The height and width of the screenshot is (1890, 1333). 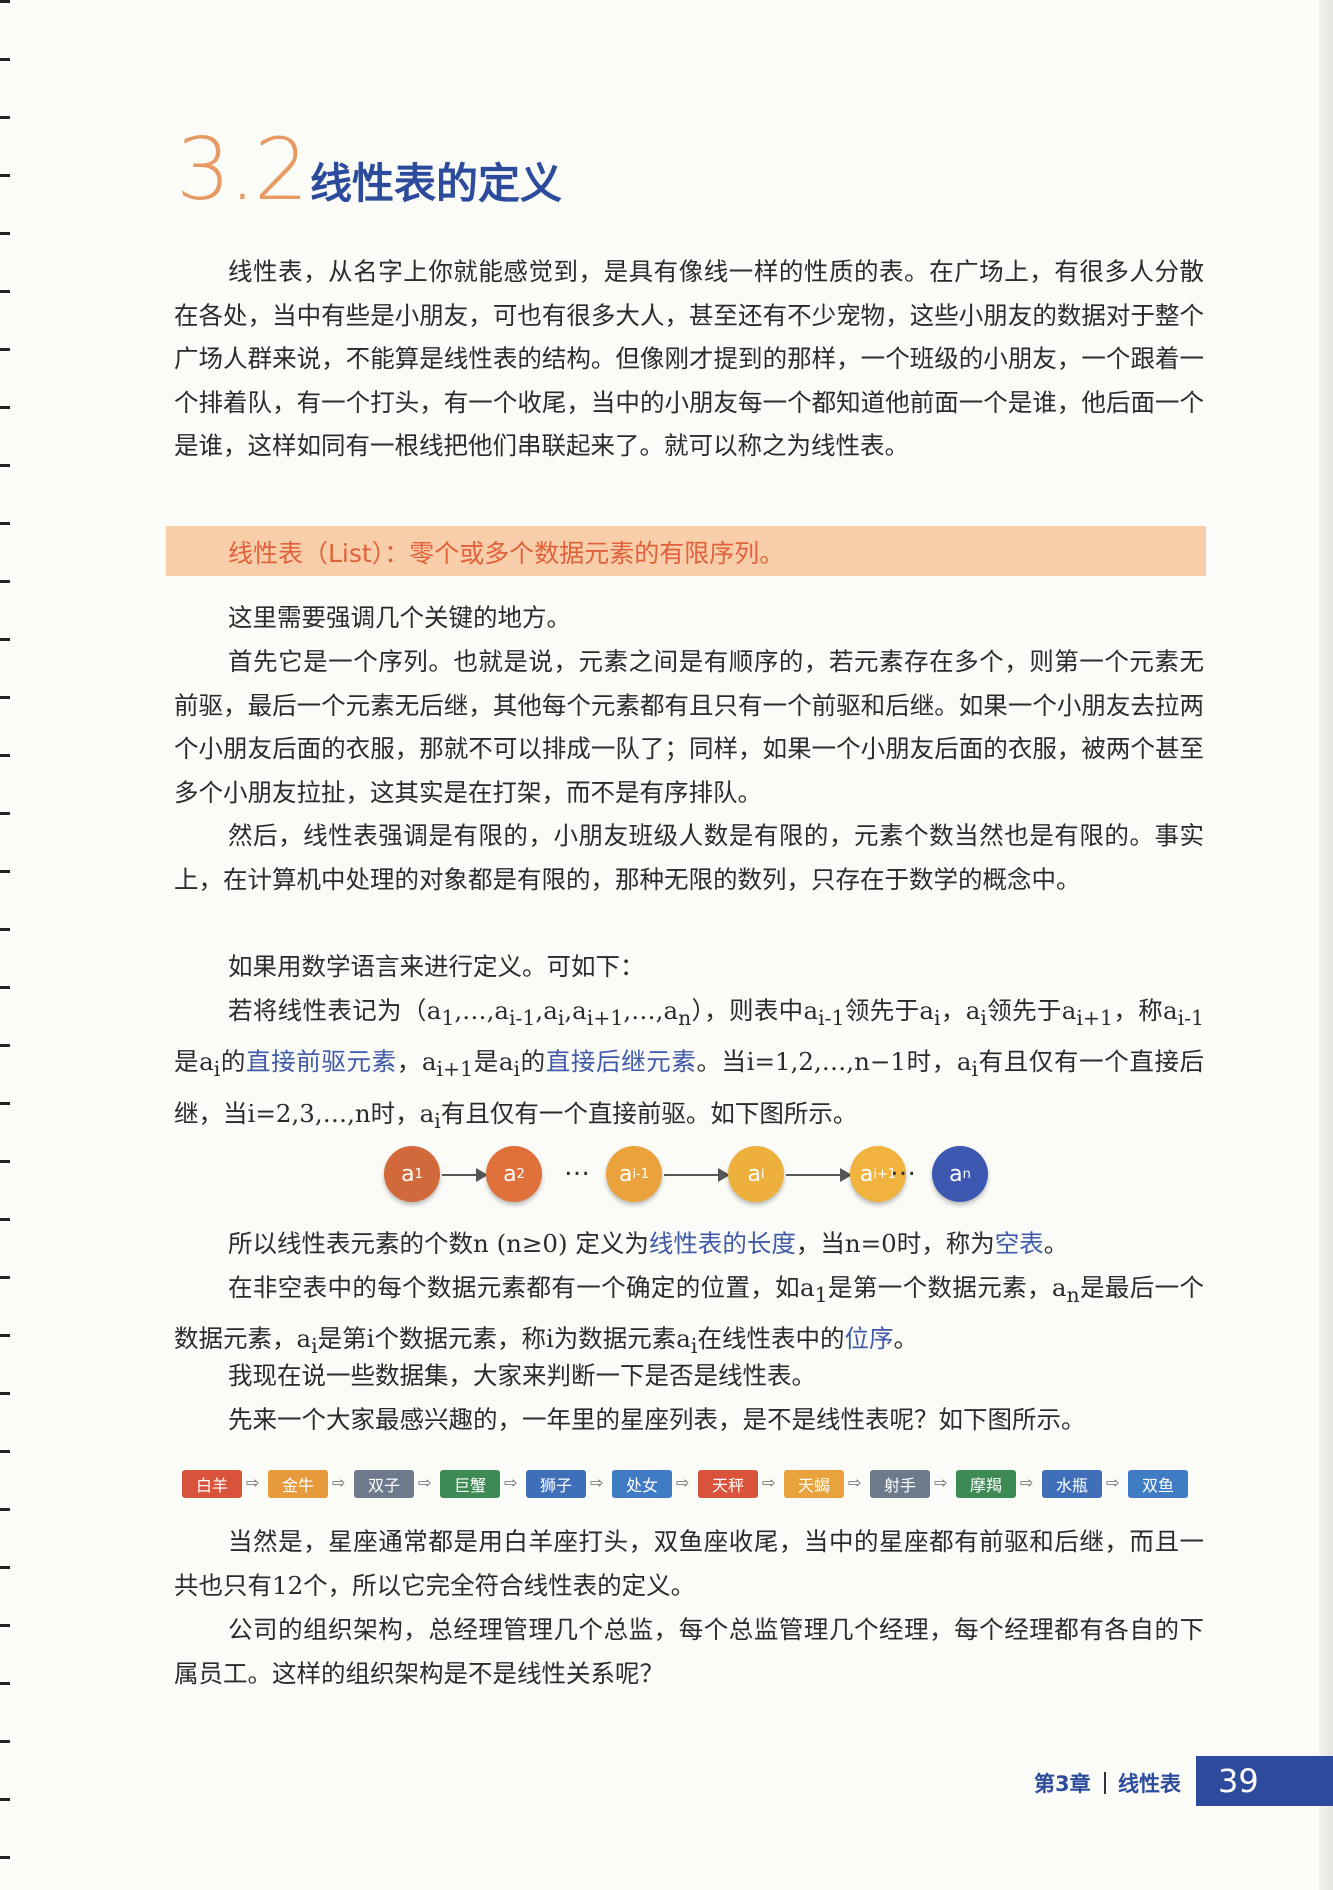 What do you see at coordinates (1062, 1784) in the screenshot?
I see `footer-chapter: 第3章` at bounding box center [1062, 1784].